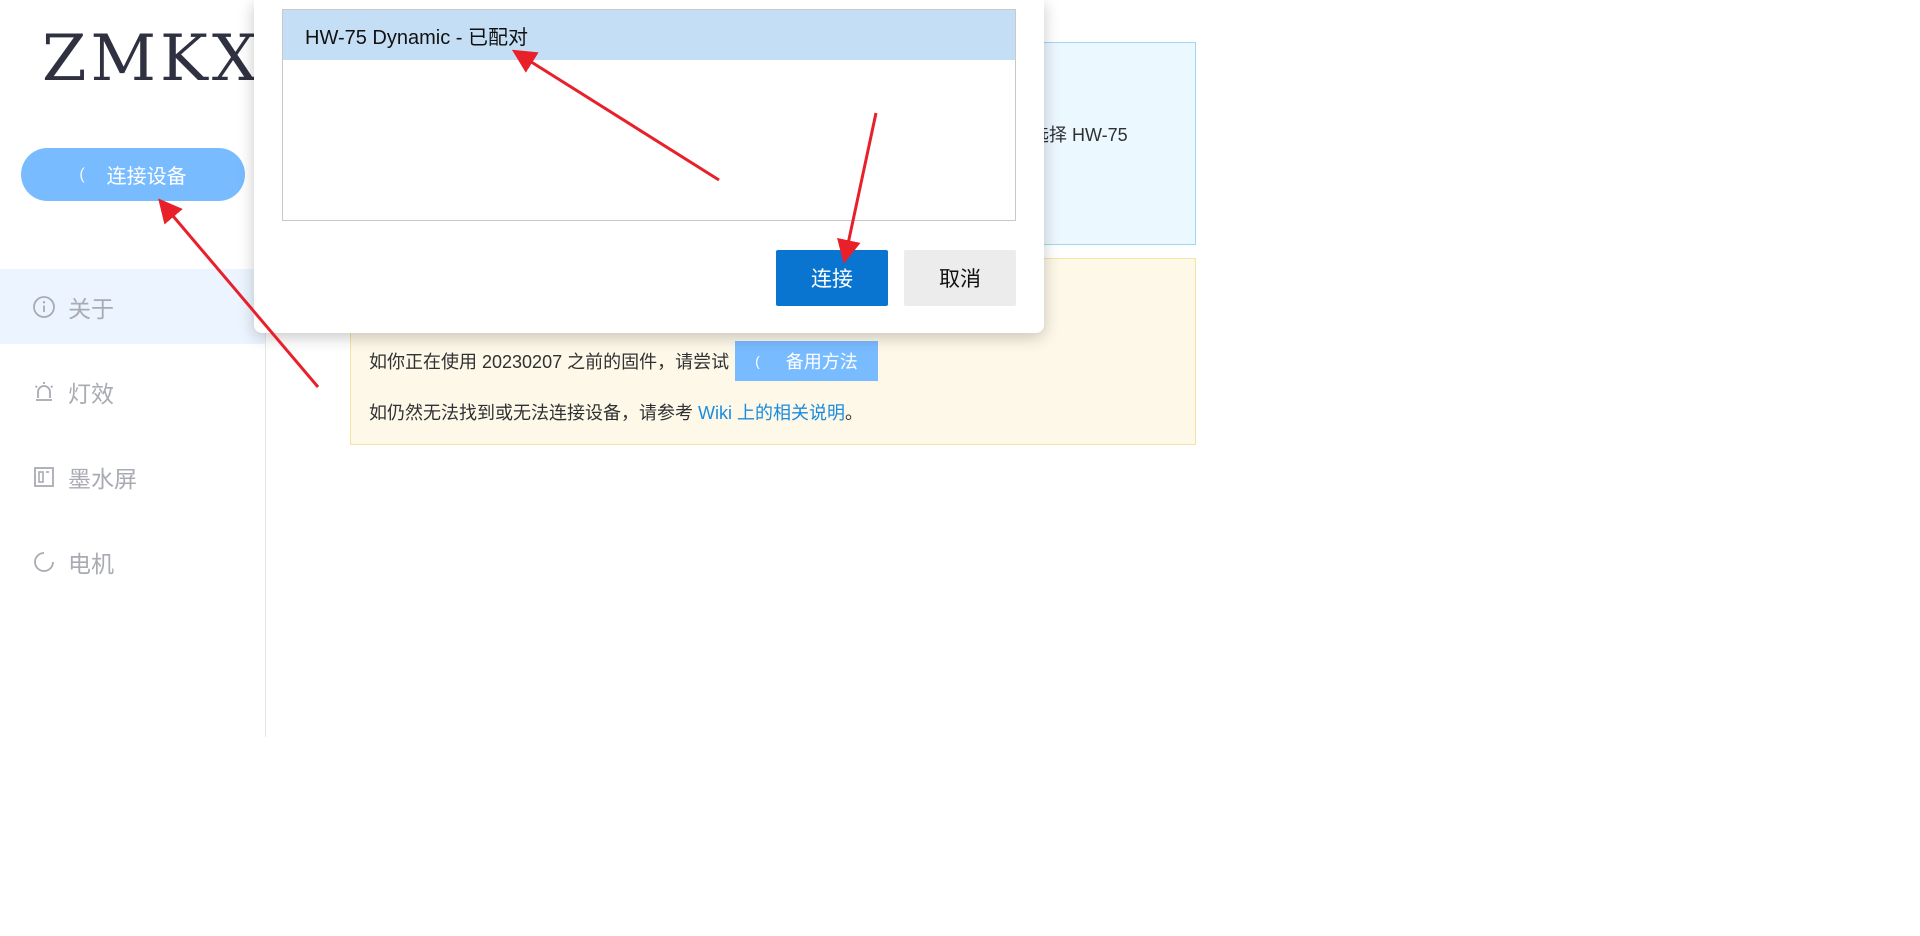 This screenshot has height=936, width=1920. What do you see at coordinates (832, 278) in the screenshot?
I see `connect-button: 连接` at bounding box center [832, 278].